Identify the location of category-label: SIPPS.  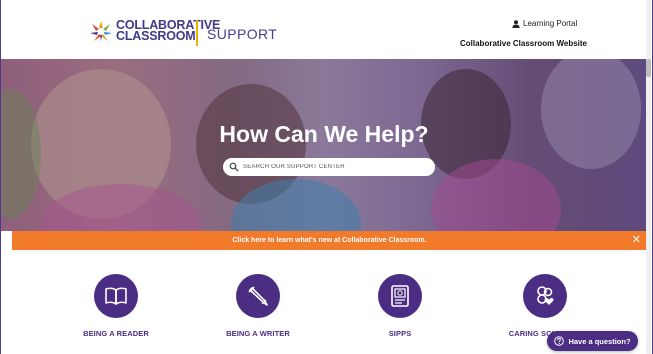
(400, 333).